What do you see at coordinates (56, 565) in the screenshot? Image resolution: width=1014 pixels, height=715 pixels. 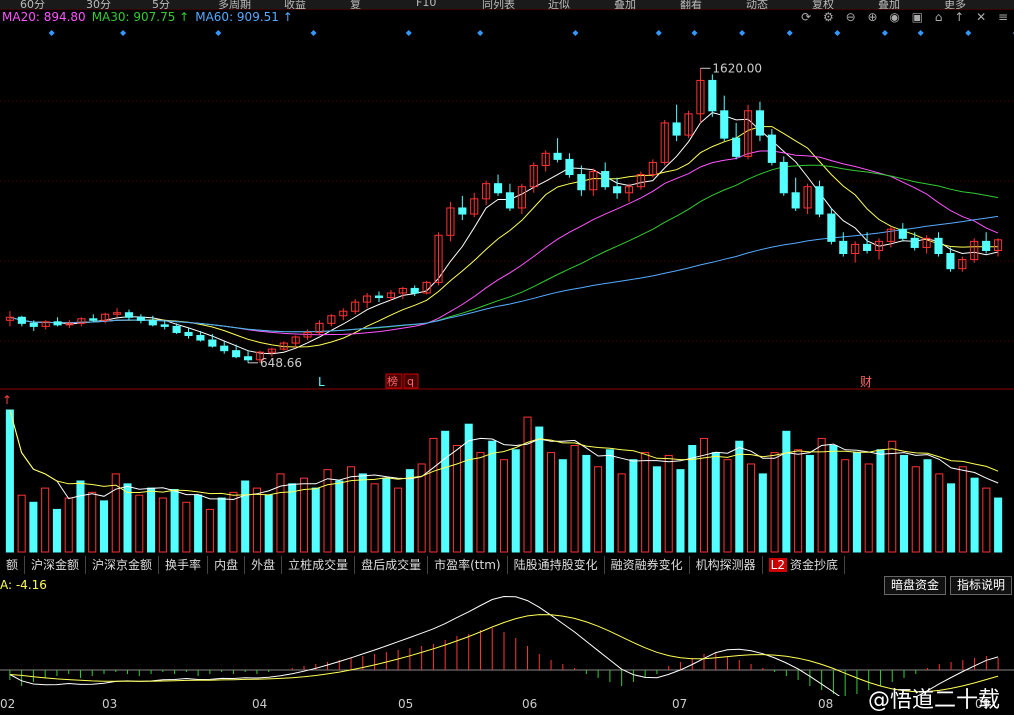 I see `indicator-tab: 沪深金额` at bounding box center [56, 565].